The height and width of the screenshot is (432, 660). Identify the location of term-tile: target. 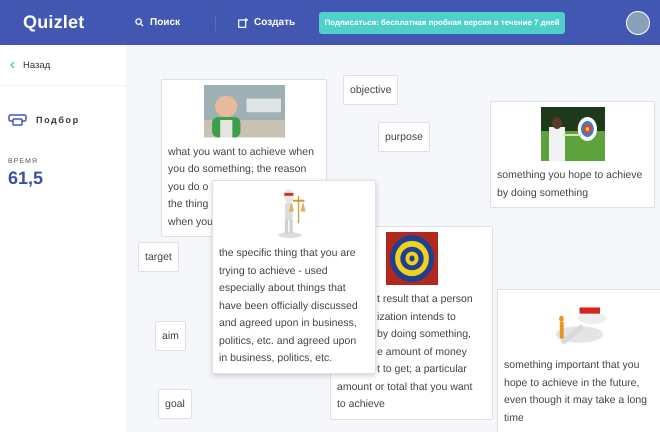
(158, 257).